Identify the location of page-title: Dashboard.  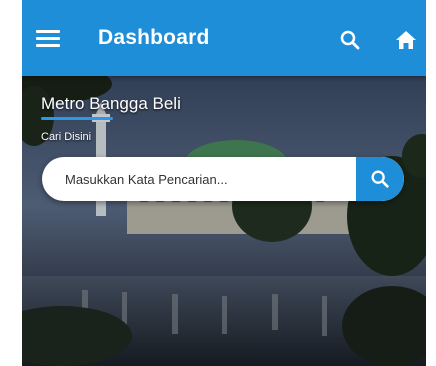
(154, 37).